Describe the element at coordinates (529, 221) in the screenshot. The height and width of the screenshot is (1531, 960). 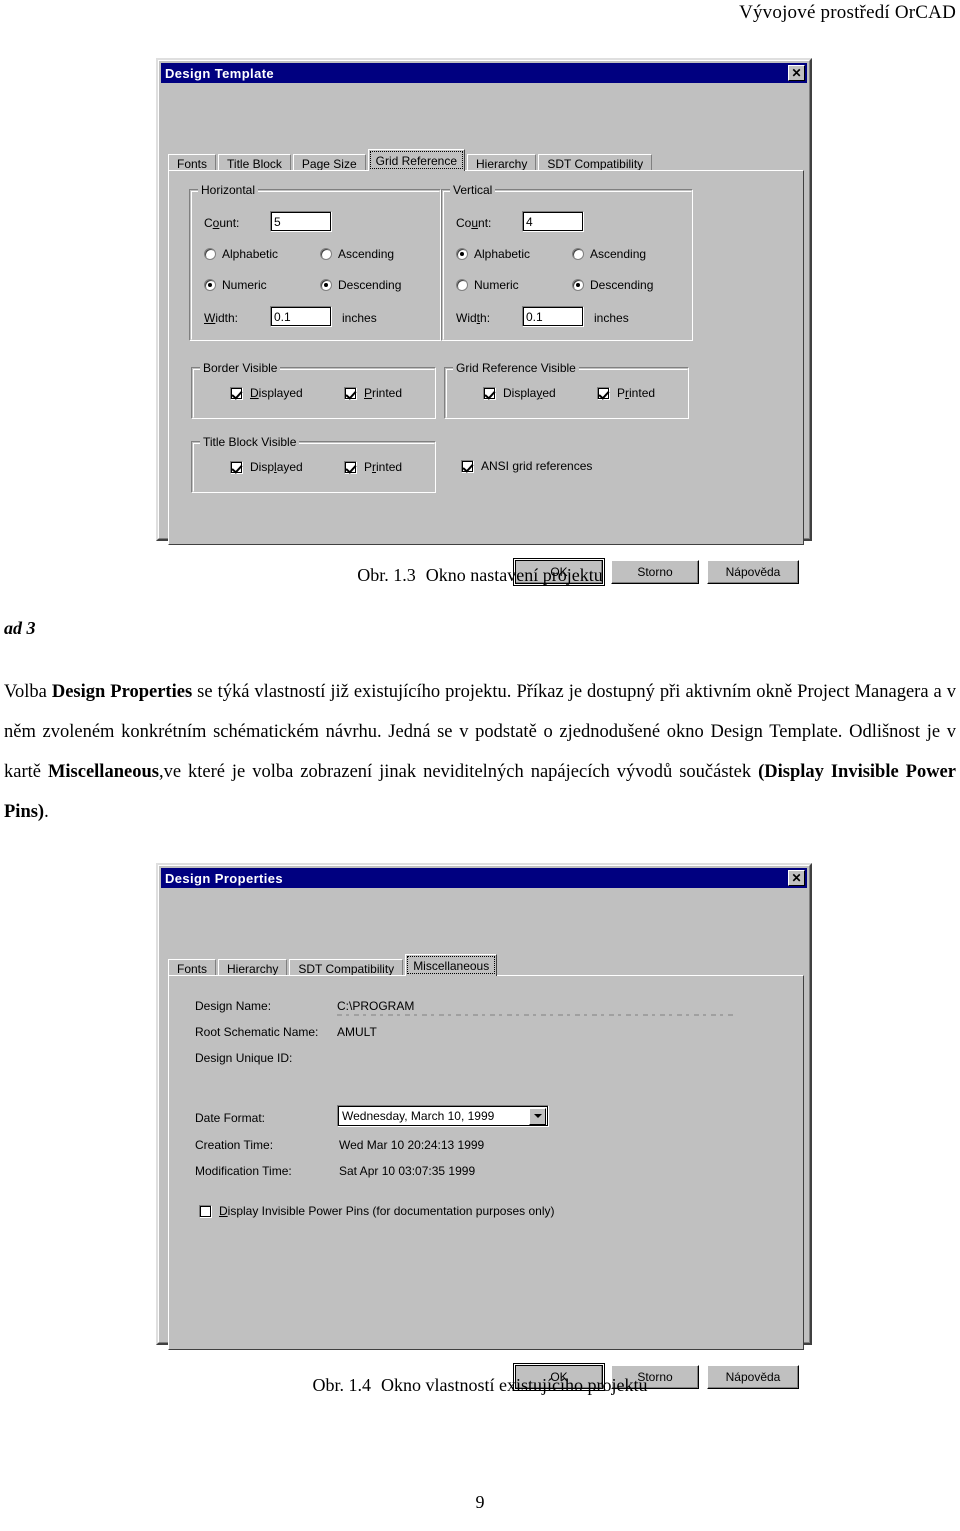
I see `vertical-count-value: 4` at that location.